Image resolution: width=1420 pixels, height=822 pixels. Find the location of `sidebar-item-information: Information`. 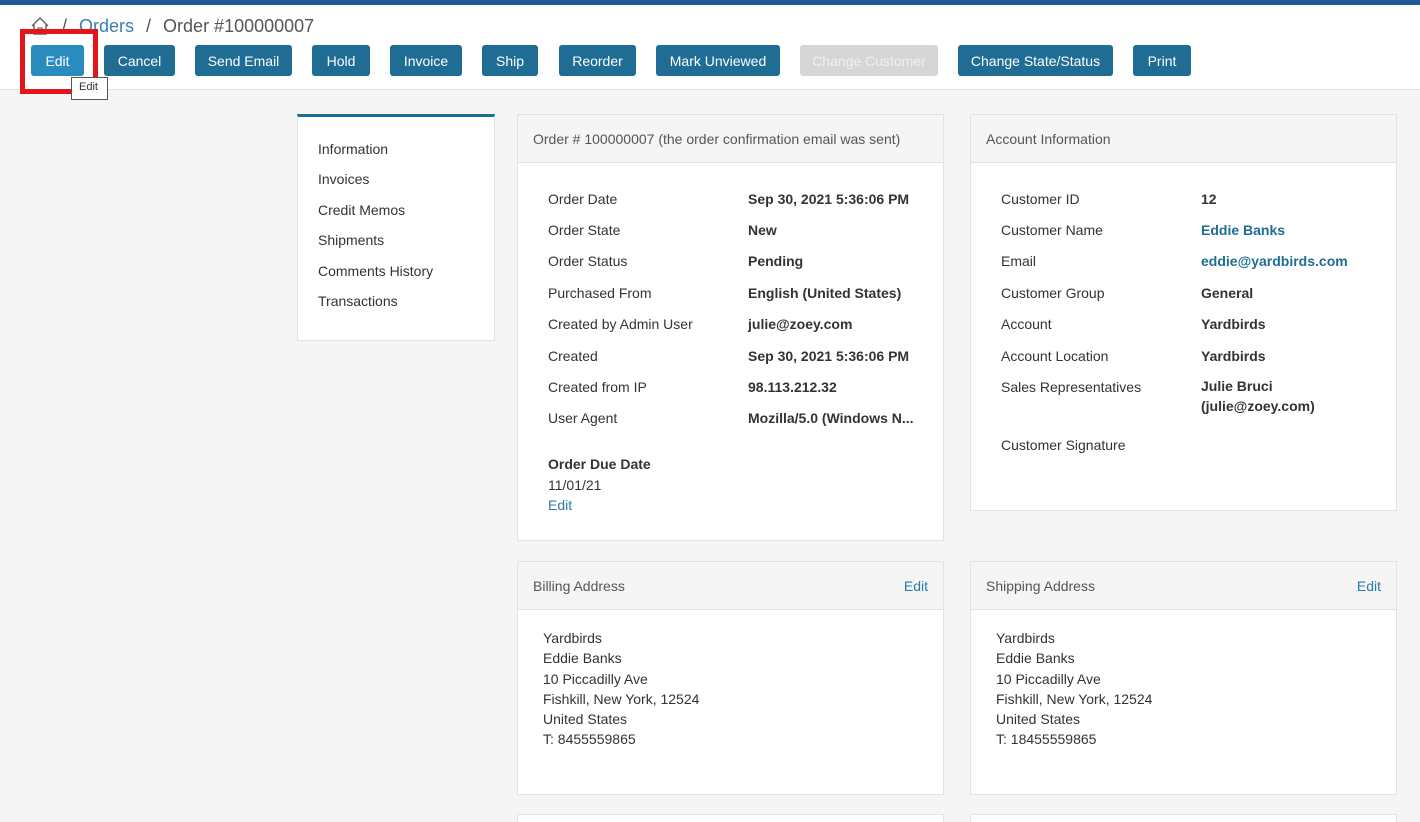

sidebar-item-information: Information is located at coordinates (396, 154).